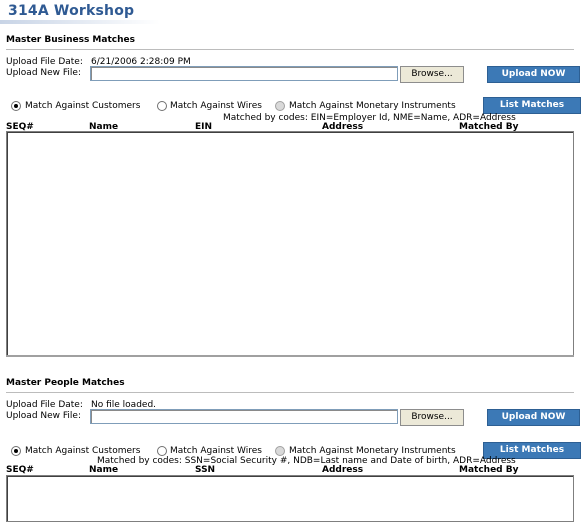  What do you see at coordinates (43, 73) in the screenshot?
I see `business-upload-new-label: Upload New File:` at bounding box center [43, 73].